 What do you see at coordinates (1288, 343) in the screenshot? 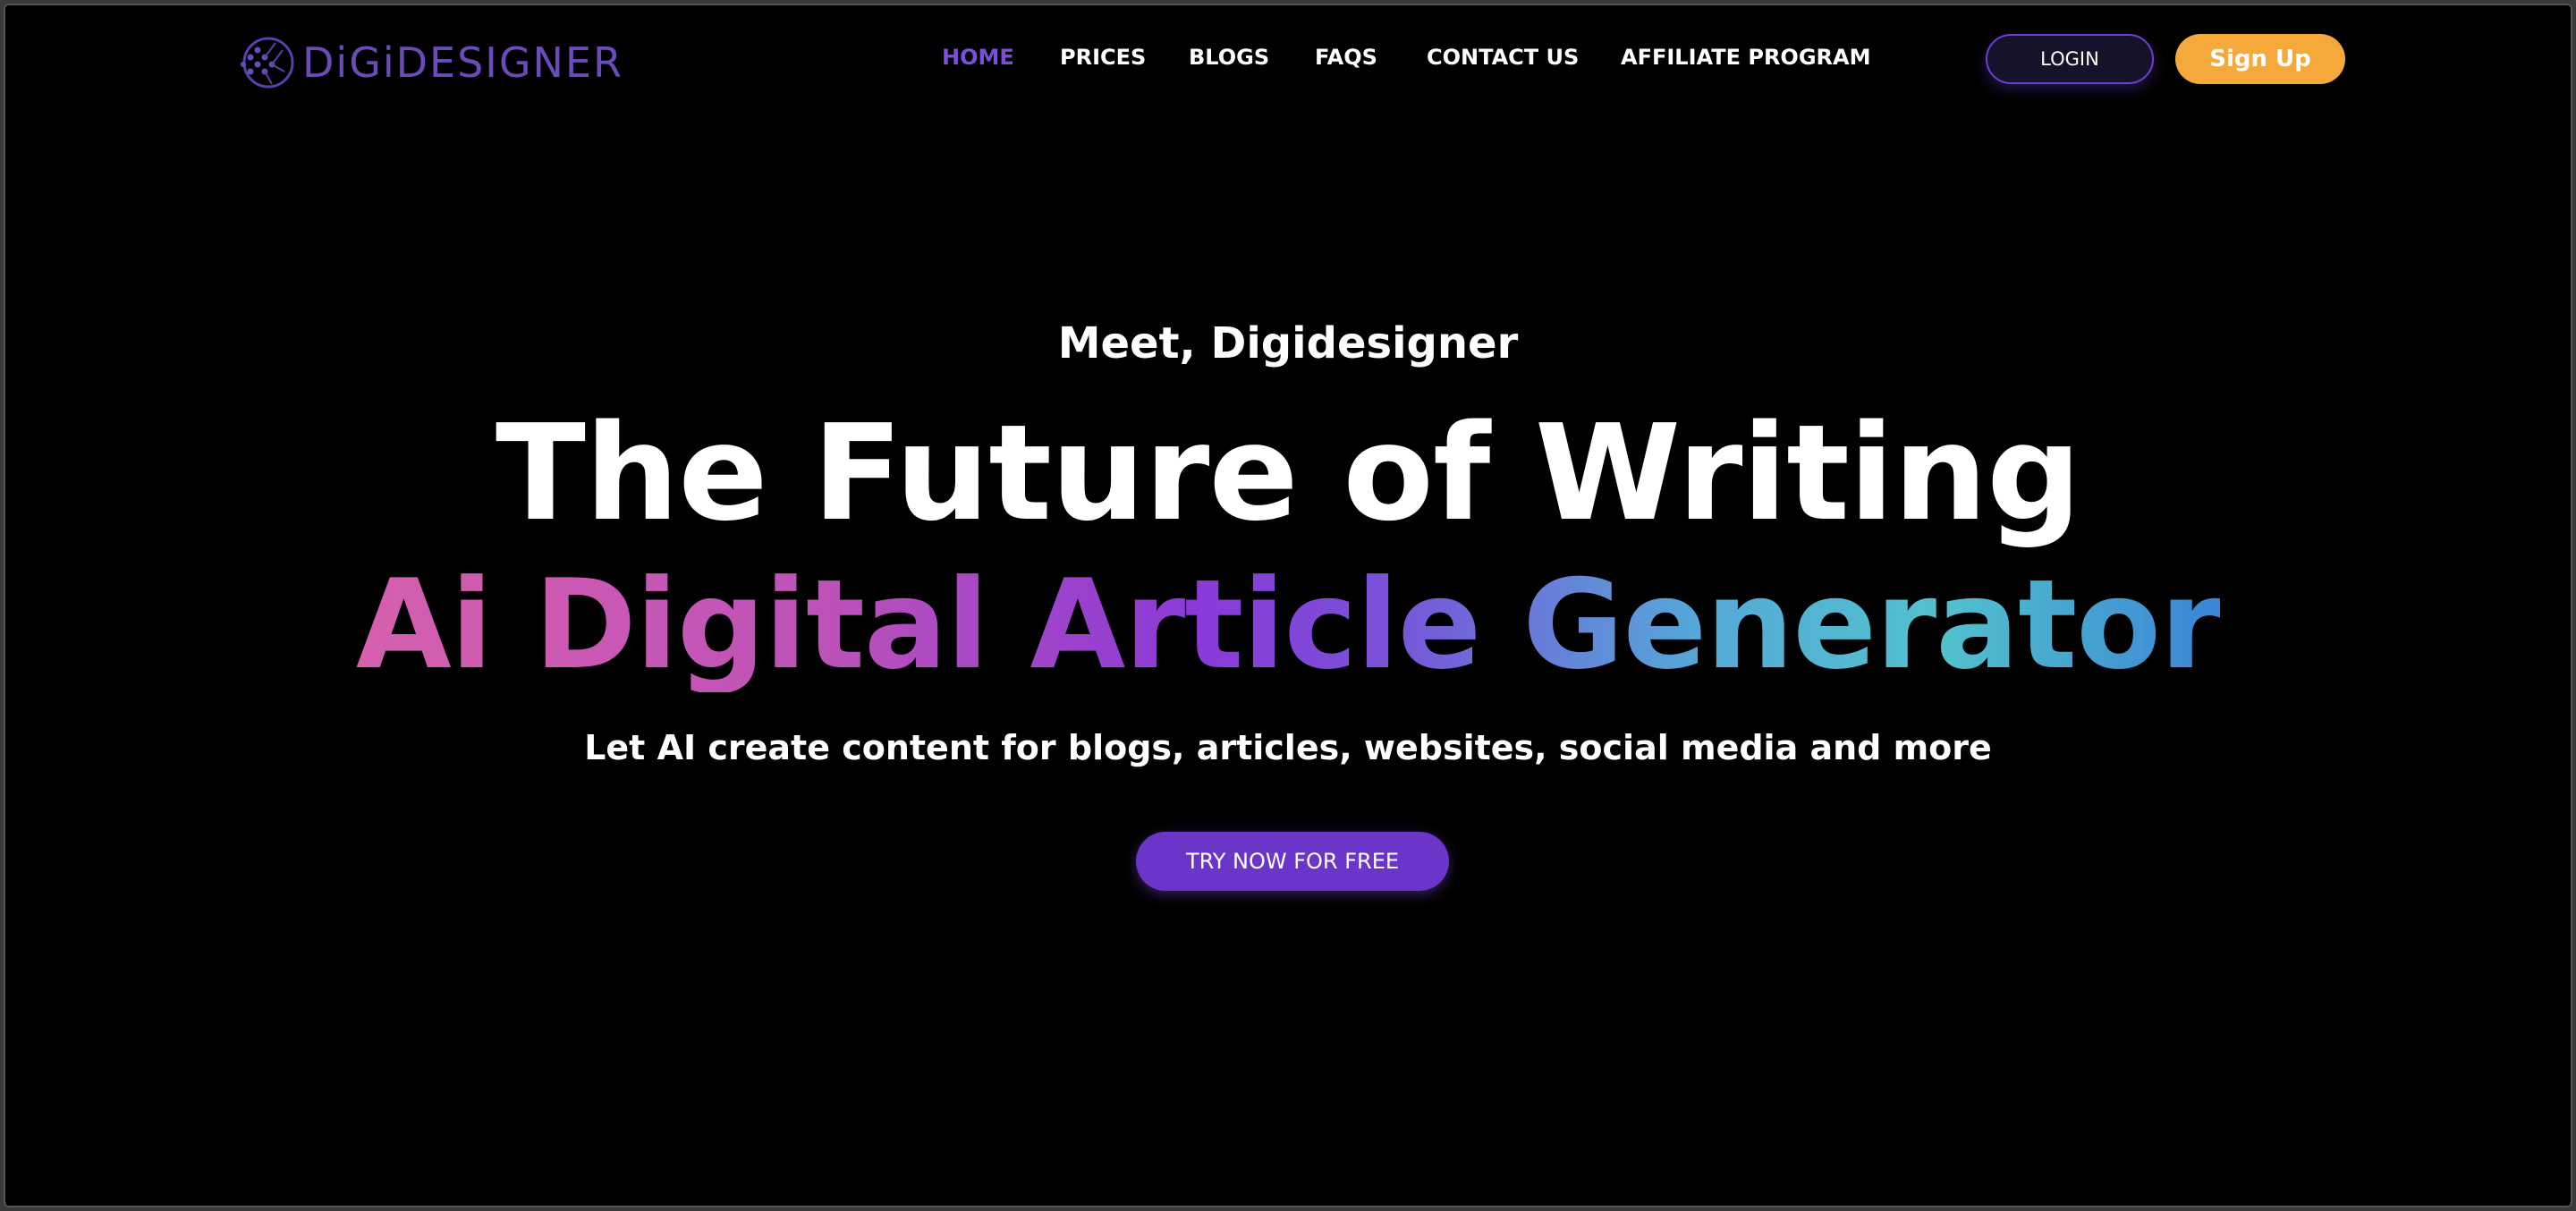
I see `hero-eyebrow: Meet, Digidesigner` at bounding box center [1288, 343].